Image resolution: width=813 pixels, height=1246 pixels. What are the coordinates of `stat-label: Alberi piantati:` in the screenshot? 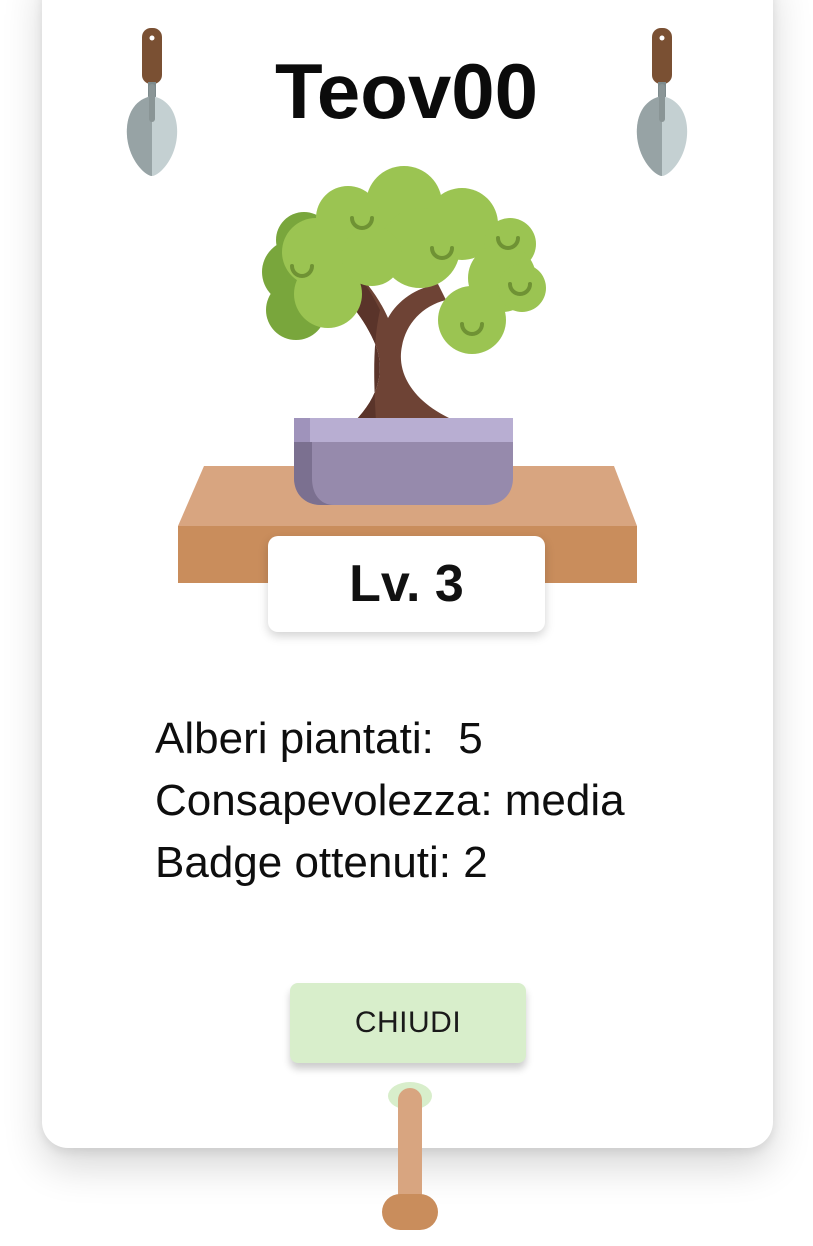 It's located at (294, 738).